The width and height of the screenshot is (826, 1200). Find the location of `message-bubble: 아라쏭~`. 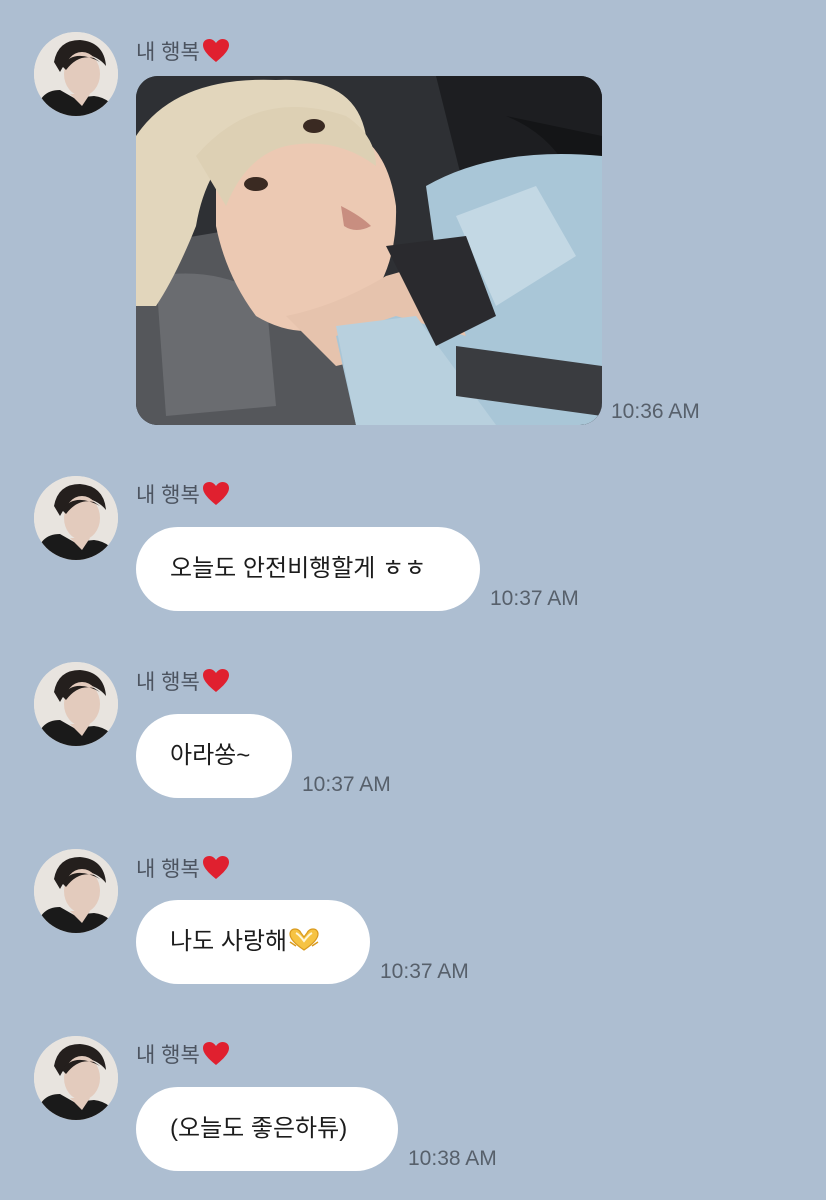

message-bubble: 아라쏭~ is located at coordinates (214, 756).